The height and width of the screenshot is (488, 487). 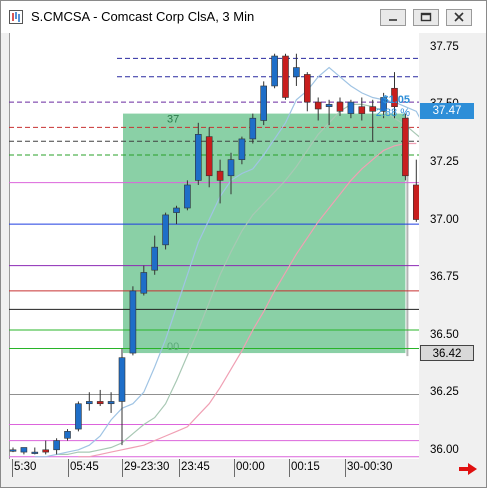 I want to click on price-axis-label: 36.75, so click(x=444, y=277).